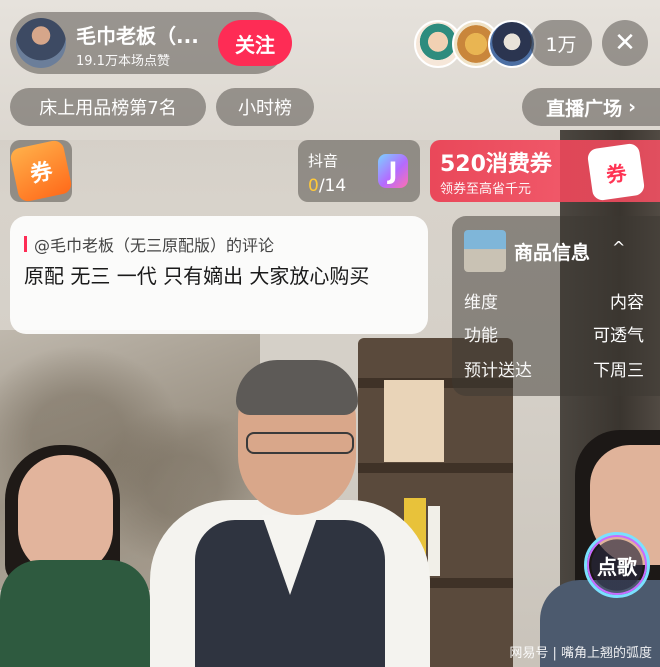 This screenshot has height=667, width=660. Describe the element at coordinates (108, 107) in the screenshot. I see `category-rank-badge: 床上用品榜第7名` at that location.